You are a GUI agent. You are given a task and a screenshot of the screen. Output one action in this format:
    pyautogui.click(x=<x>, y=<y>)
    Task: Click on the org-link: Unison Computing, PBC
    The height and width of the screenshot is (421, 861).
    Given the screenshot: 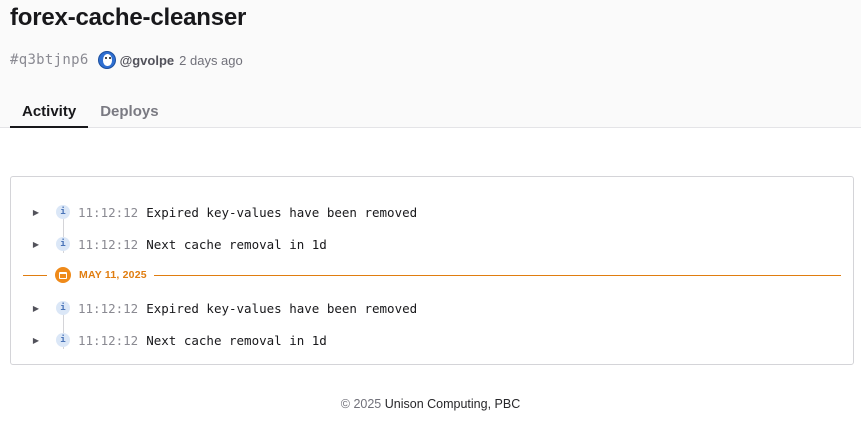 What is the action you would take?
    pyautogui.click(x=452, y=404)
    